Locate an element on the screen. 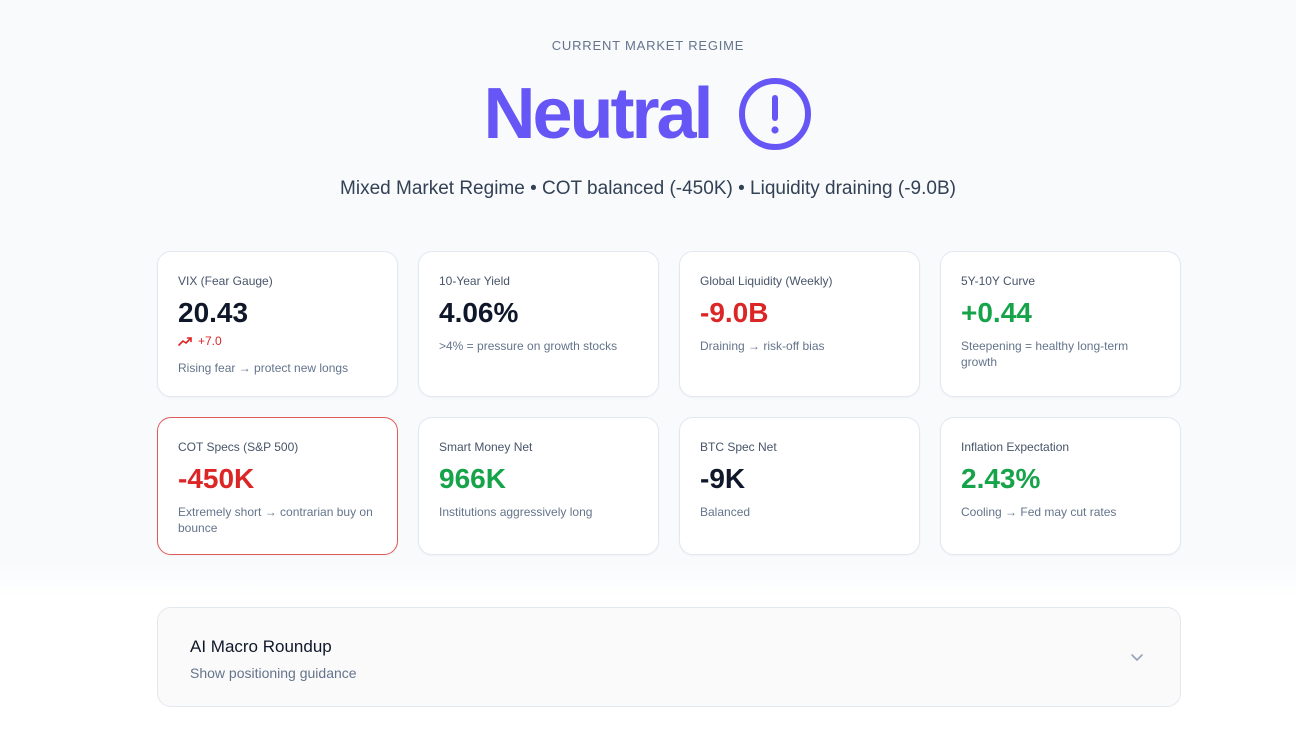  metric-note: Draining → risk-off bias is located at coordinates (762, 346).